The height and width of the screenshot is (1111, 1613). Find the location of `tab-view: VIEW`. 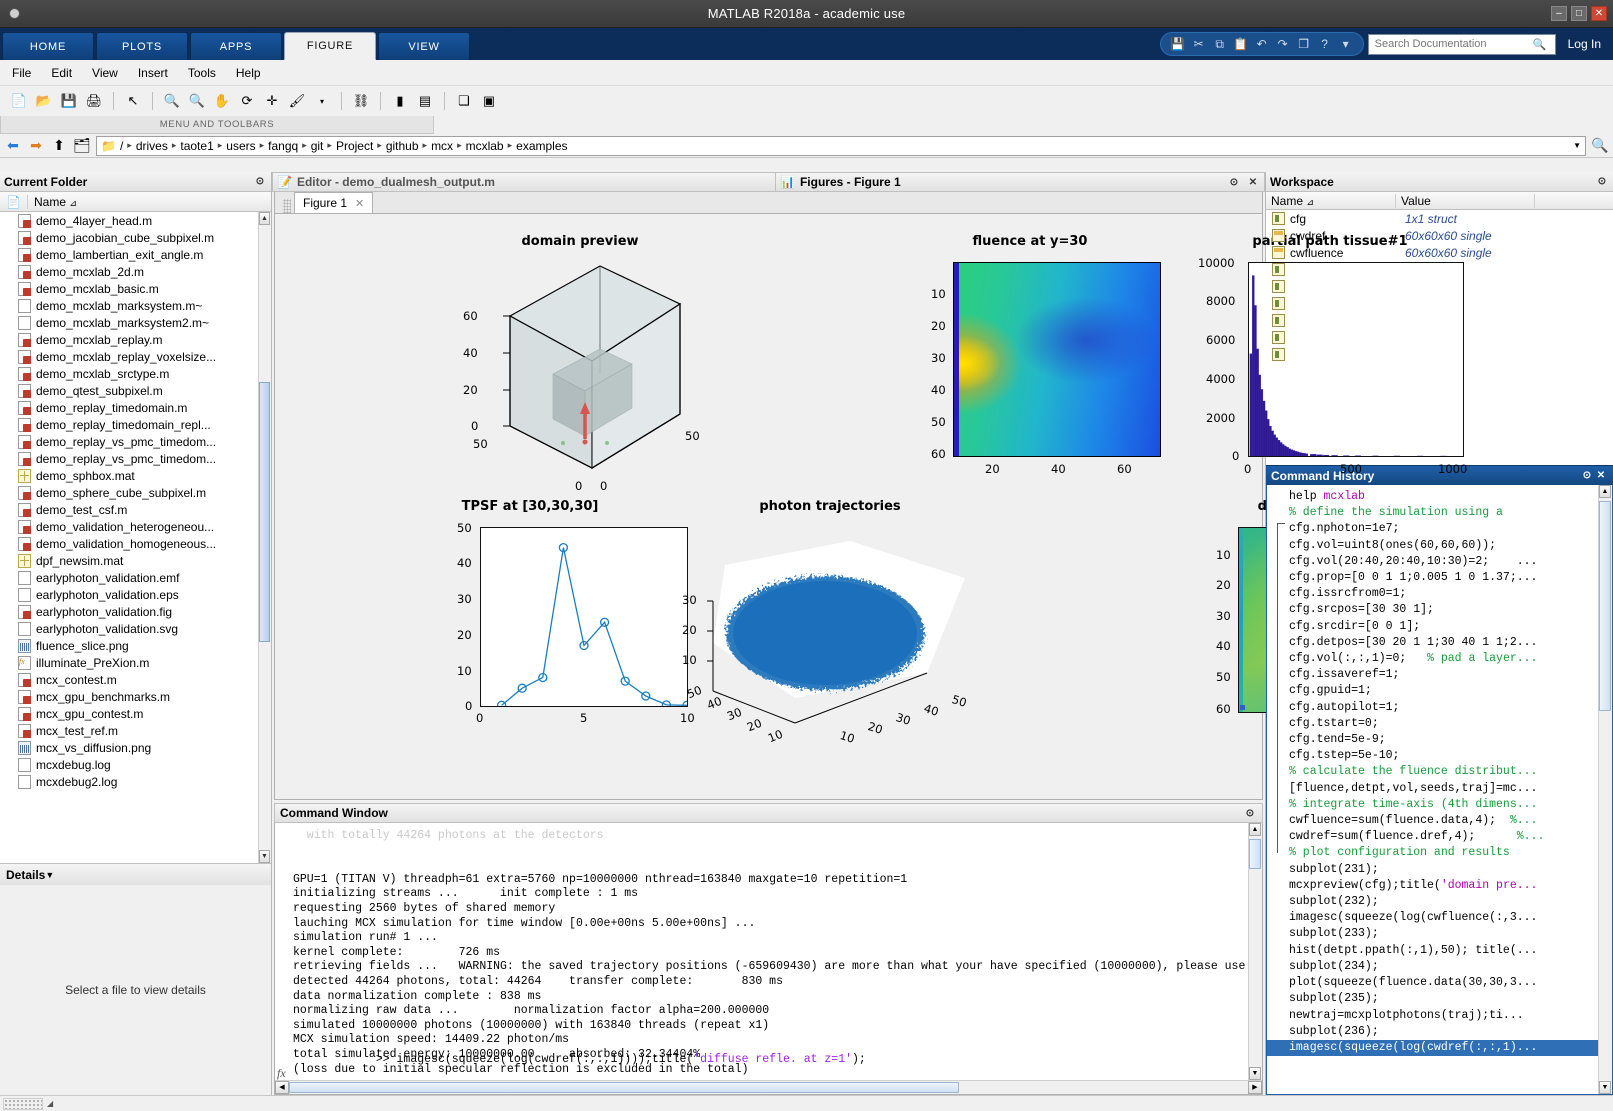

tab-view: VIEW is located at coordinates (424, 46).